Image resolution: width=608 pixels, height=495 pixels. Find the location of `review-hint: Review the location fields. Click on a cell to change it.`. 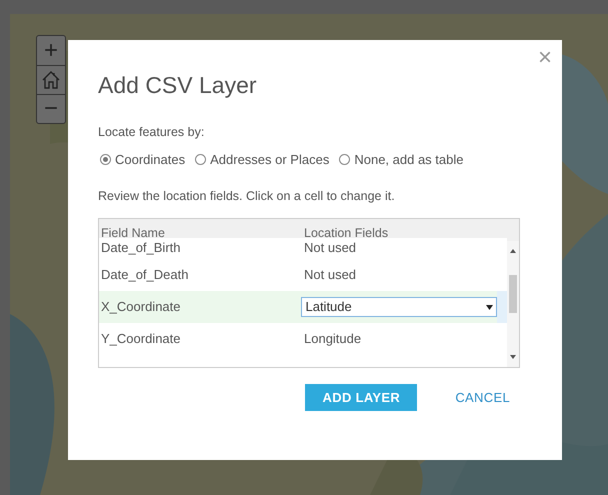

review-hint: Review the location fields. Click on a cell to change it. is located at coordinates (247, 197).